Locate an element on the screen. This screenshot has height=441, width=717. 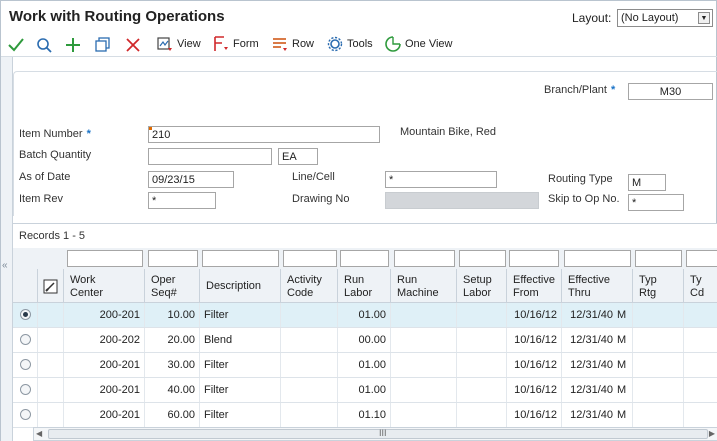
one-view-button: One View is located at coordinates (418, 44).